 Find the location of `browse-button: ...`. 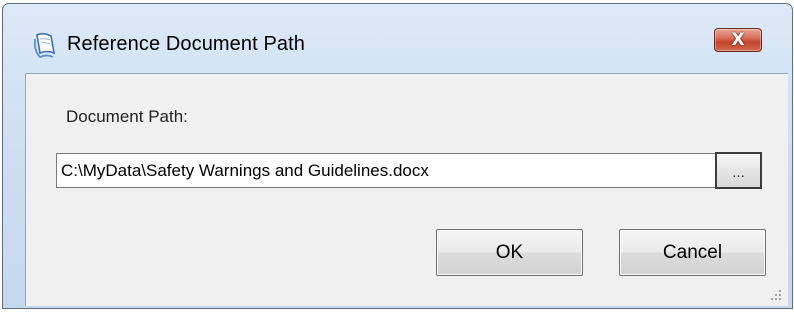

browse-button: ... is located at coordinates (738, 170).